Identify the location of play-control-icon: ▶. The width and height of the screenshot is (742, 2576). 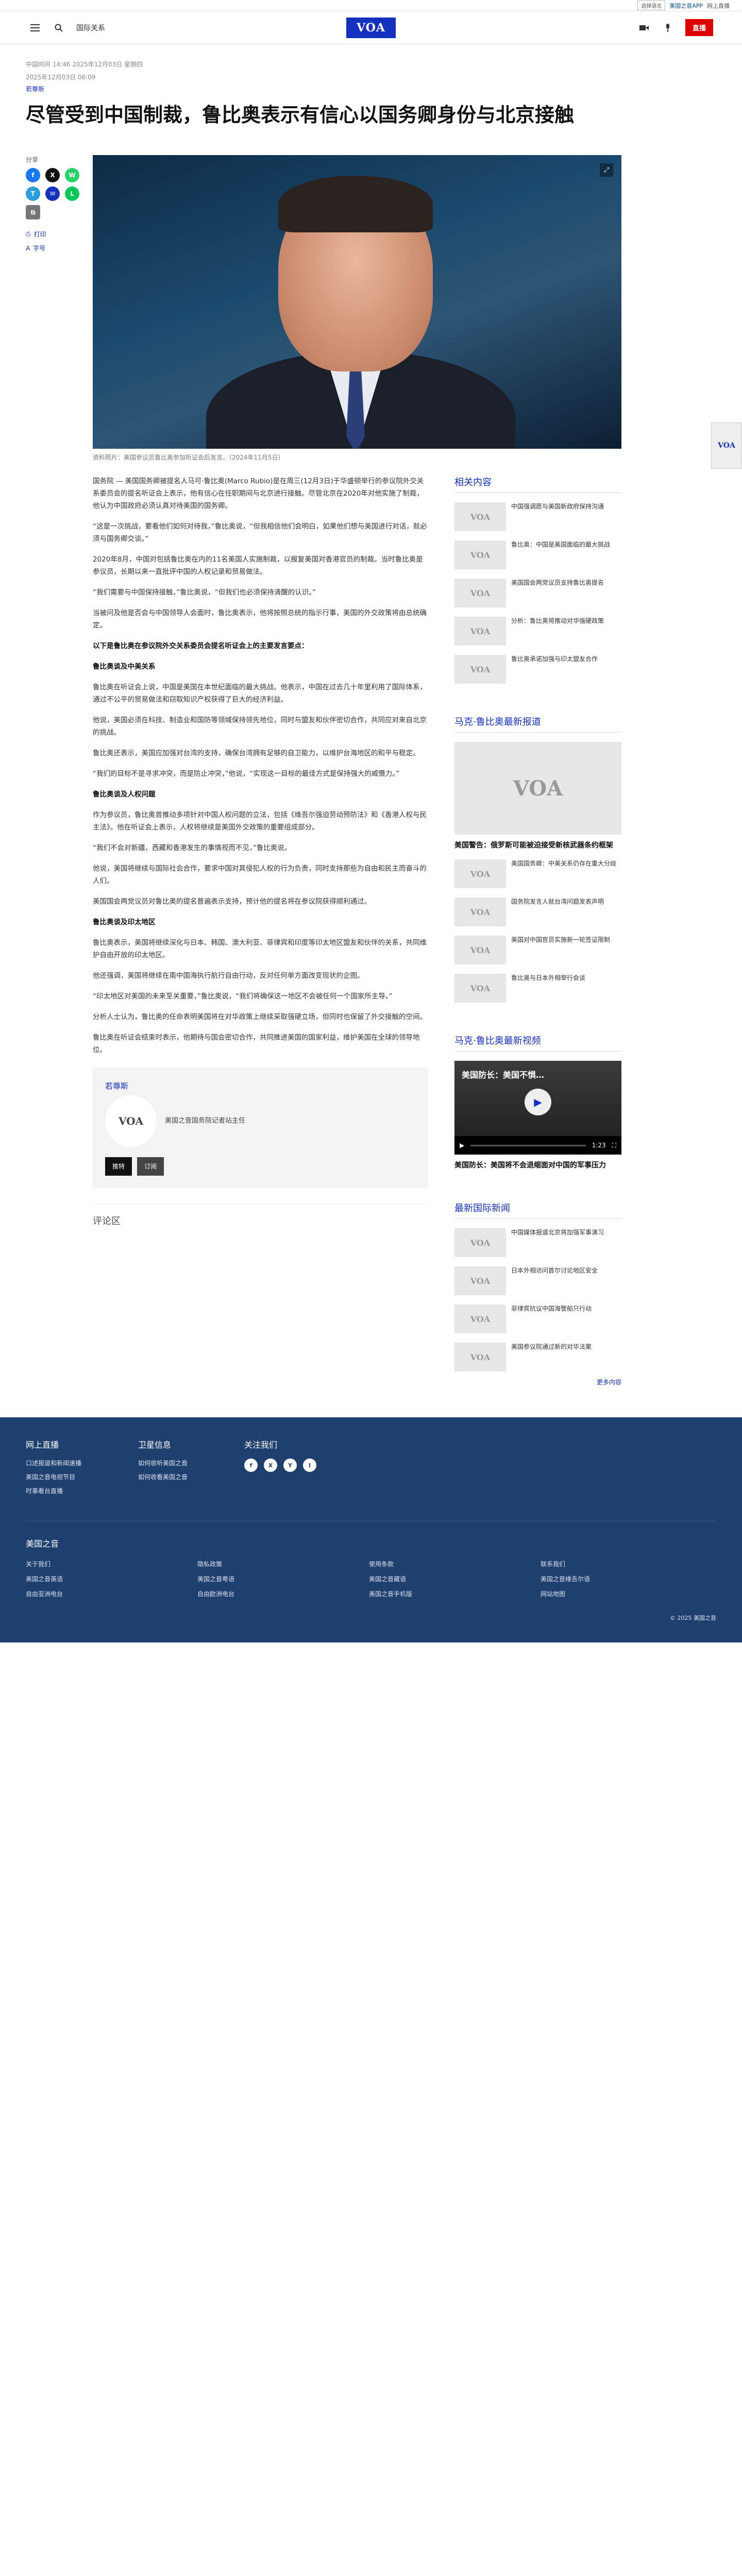
(462, 1145).